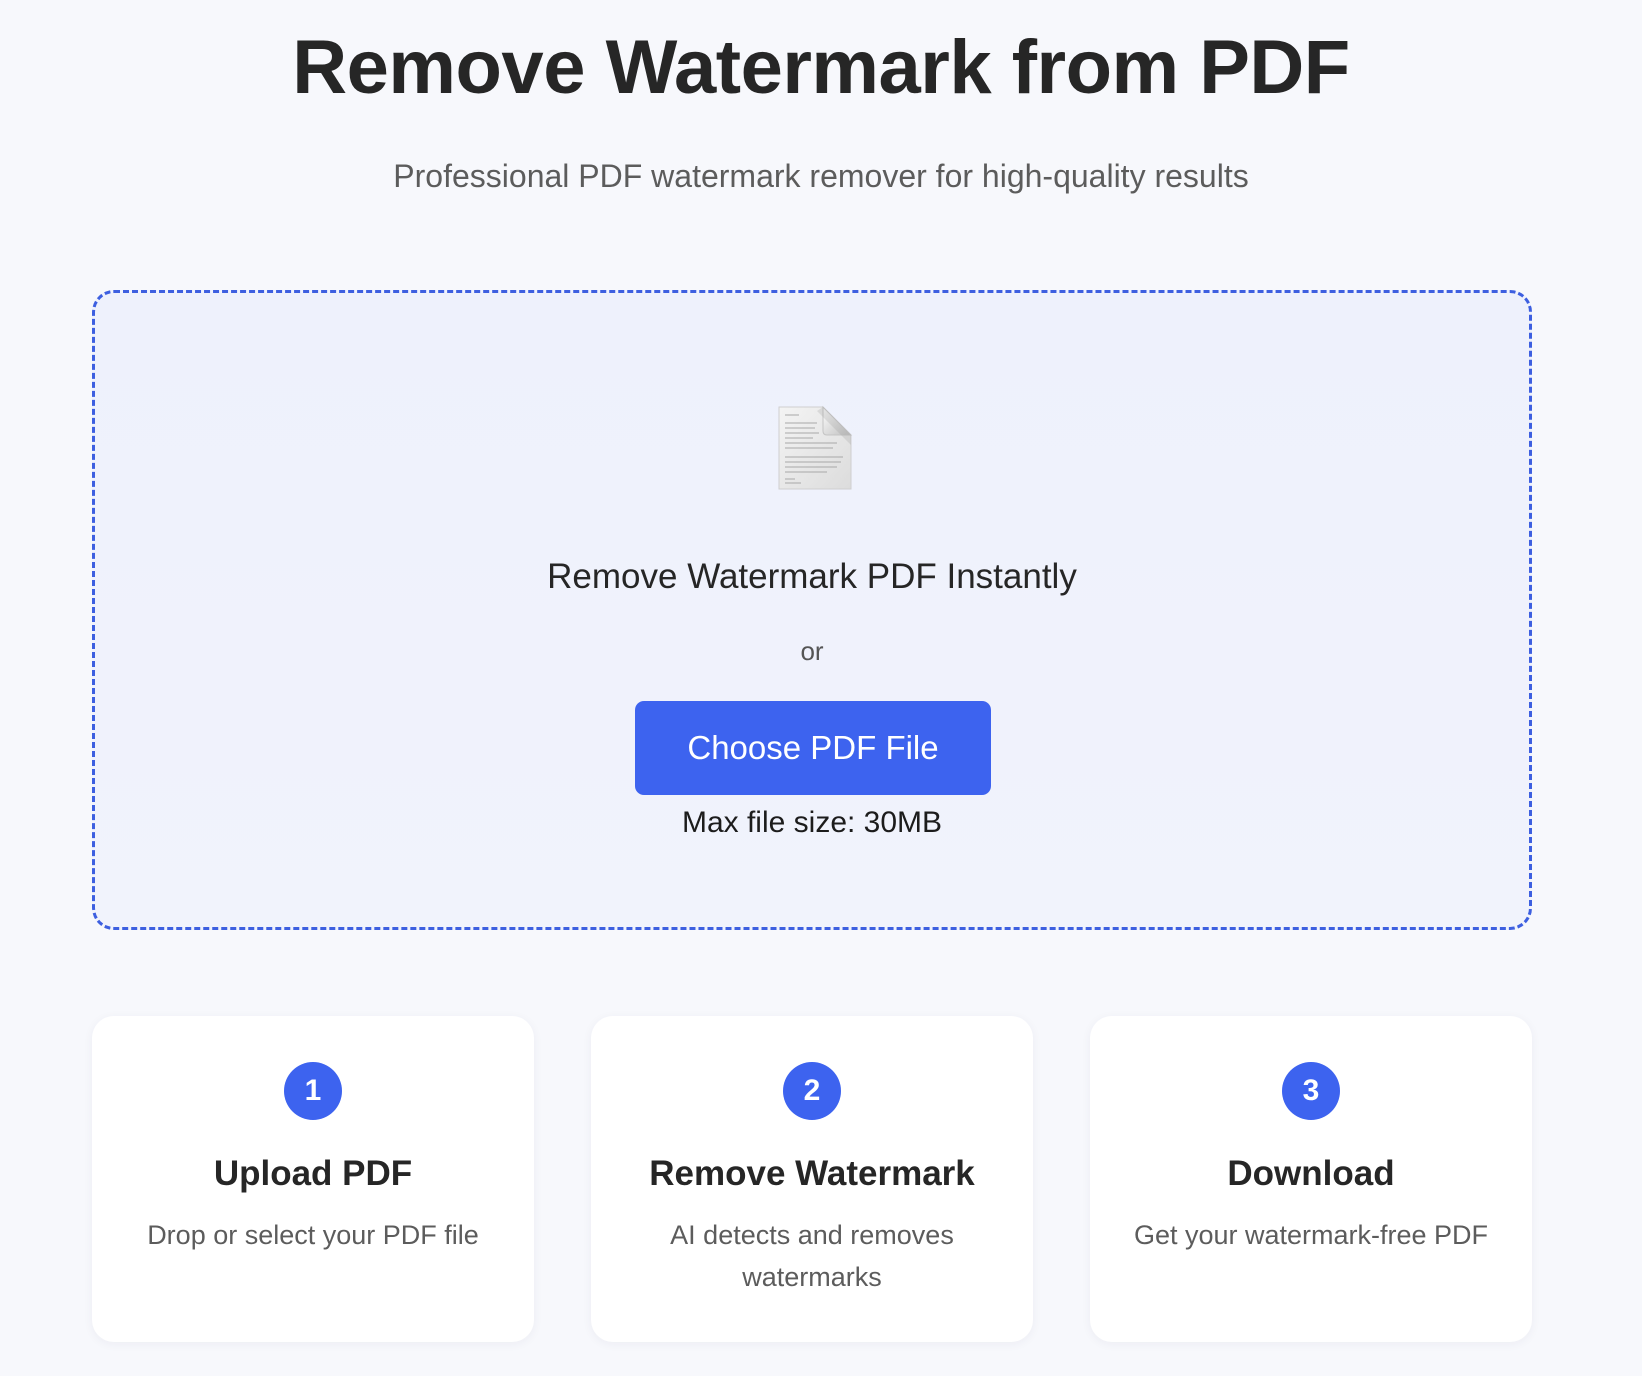  What do you see at coordinates (1311, 1235) in the screenshot?
I see `step-description: Get your watermark-free PDF` at bounding box center [1311, 1235].